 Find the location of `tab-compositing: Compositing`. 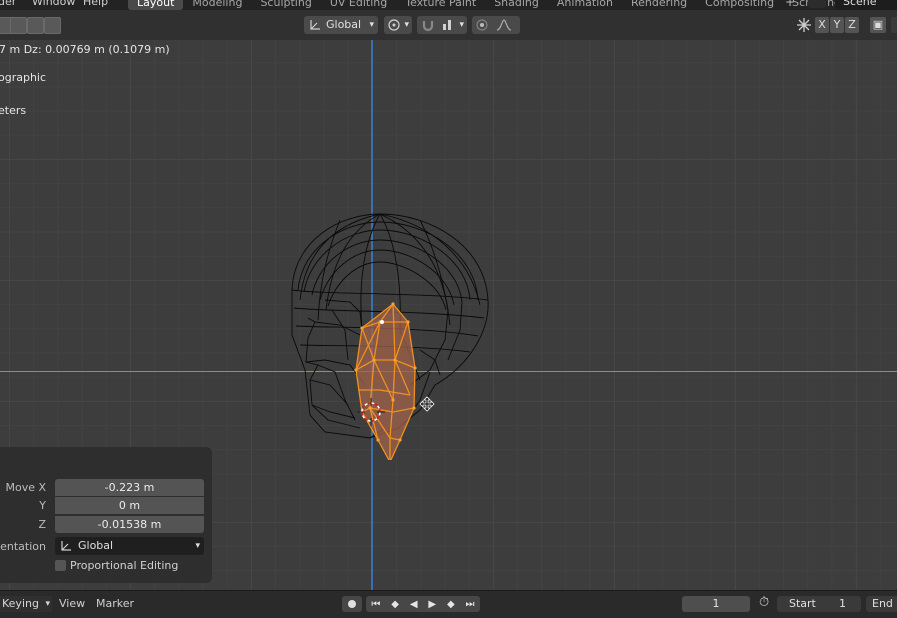

tab-compositing: Compositing is located at coordinates (739, 5).